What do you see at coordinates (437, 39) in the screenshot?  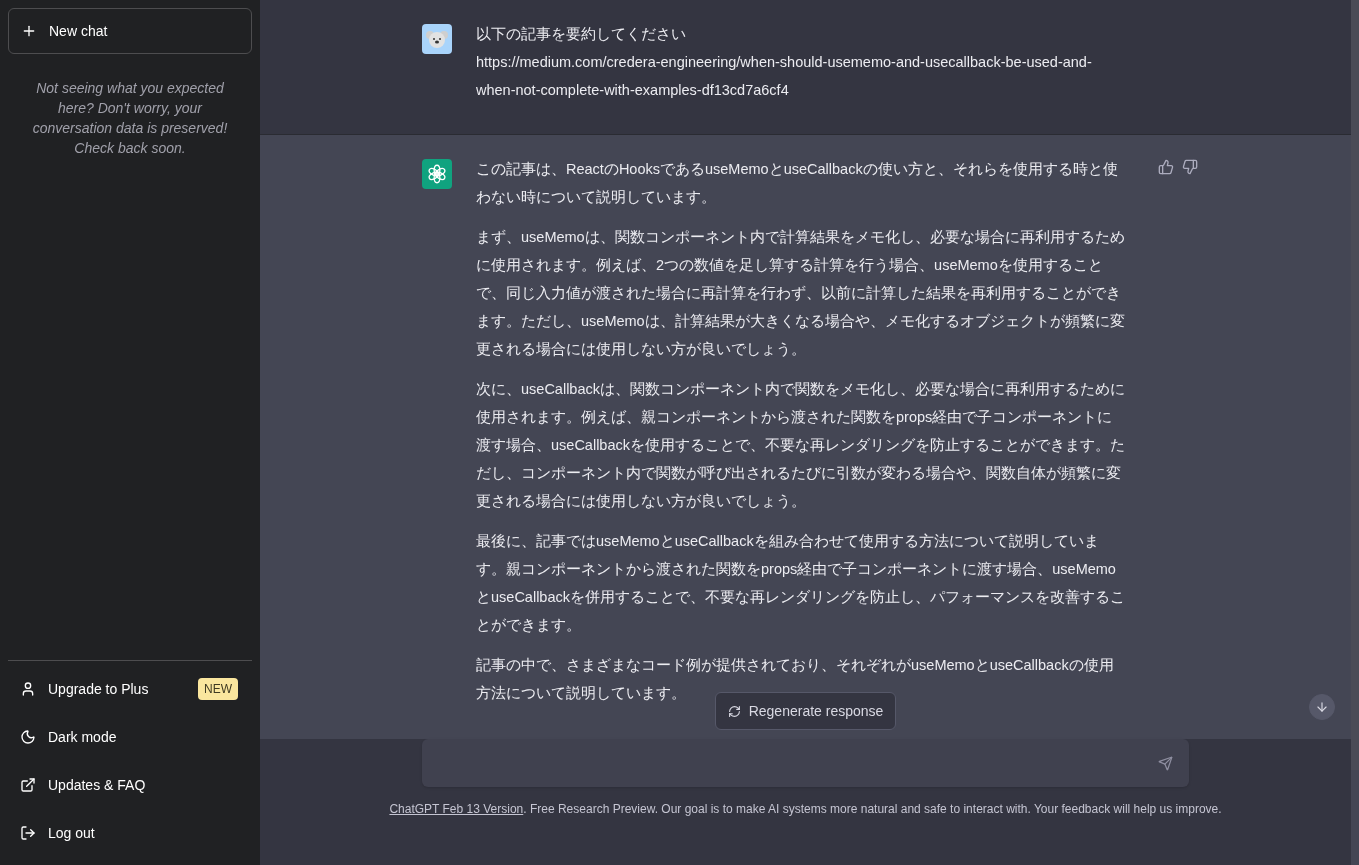 I see `user-avatar` at bounding box center [437, 39].